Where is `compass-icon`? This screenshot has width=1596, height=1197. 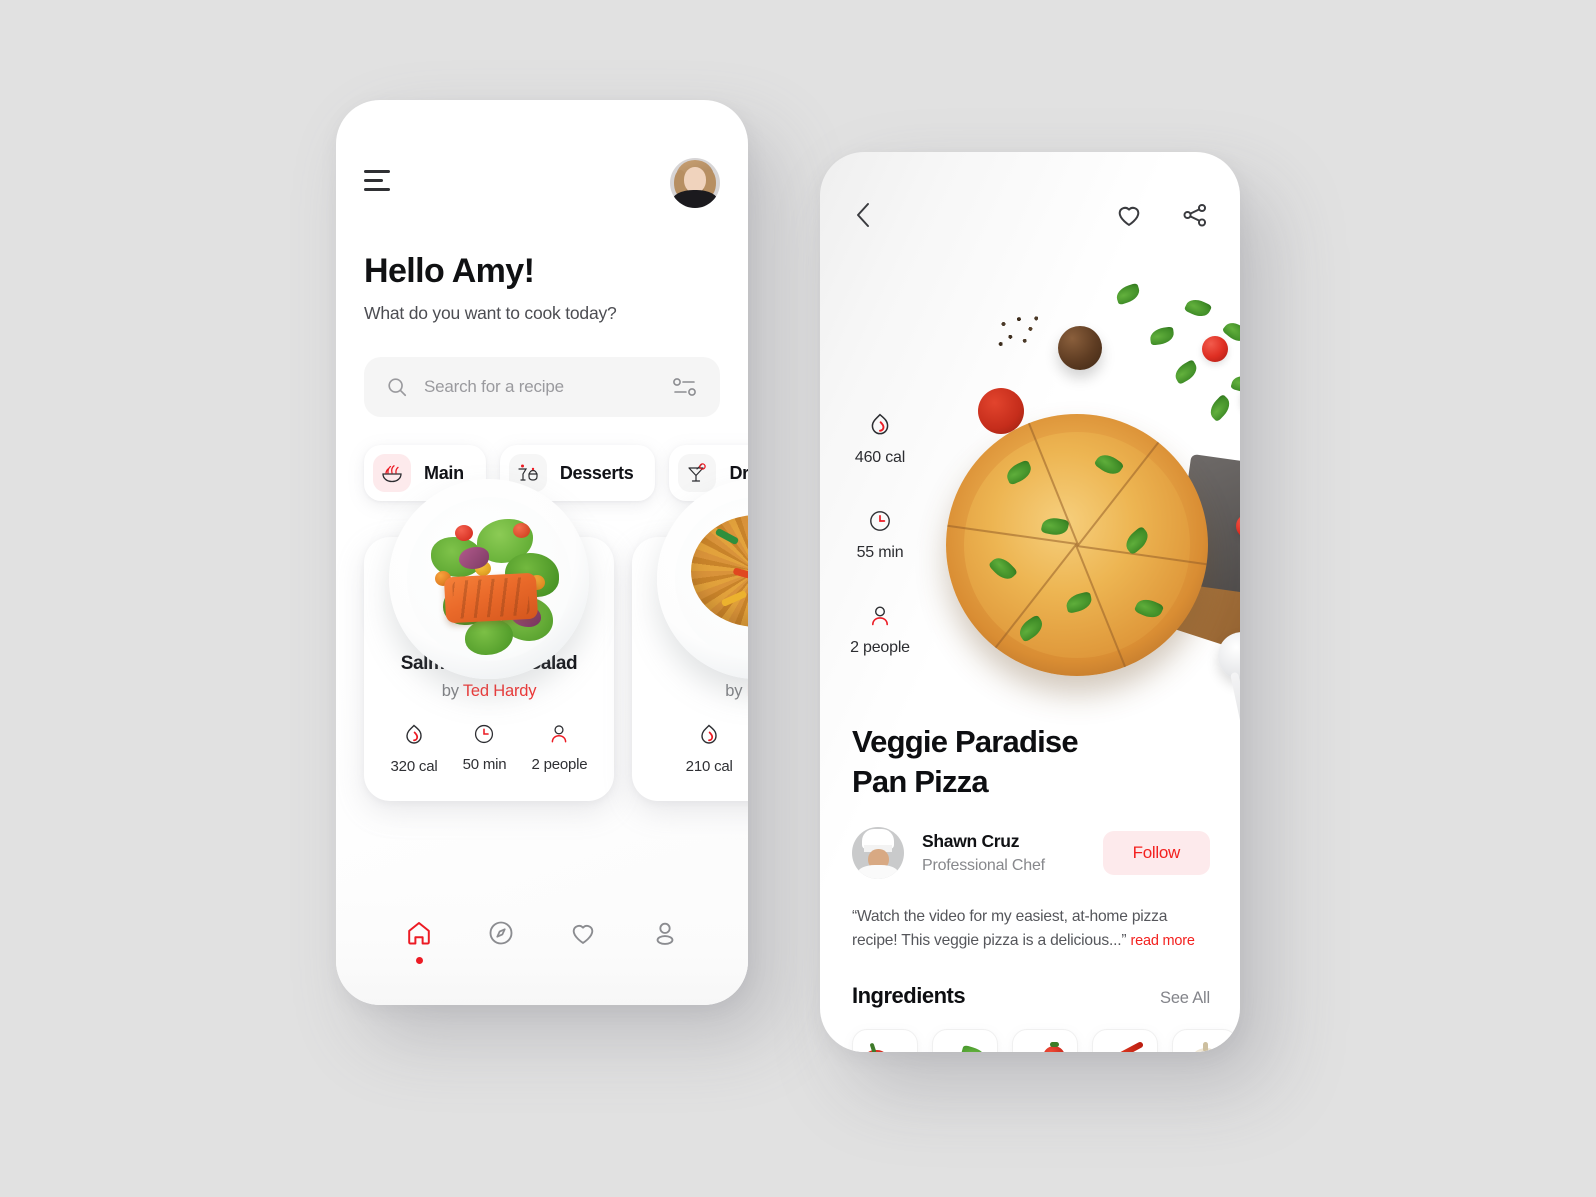 compass-icon is located at coordinates (501, 933).